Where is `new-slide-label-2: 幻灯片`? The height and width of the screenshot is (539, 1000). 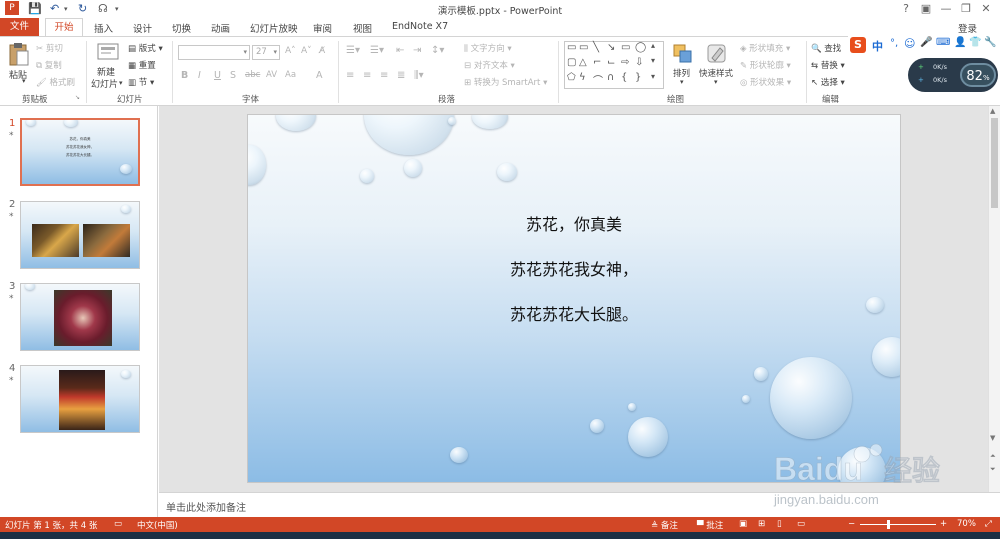
new-slide-label-2: 幻灯片 is located at coordinates (104, 83).